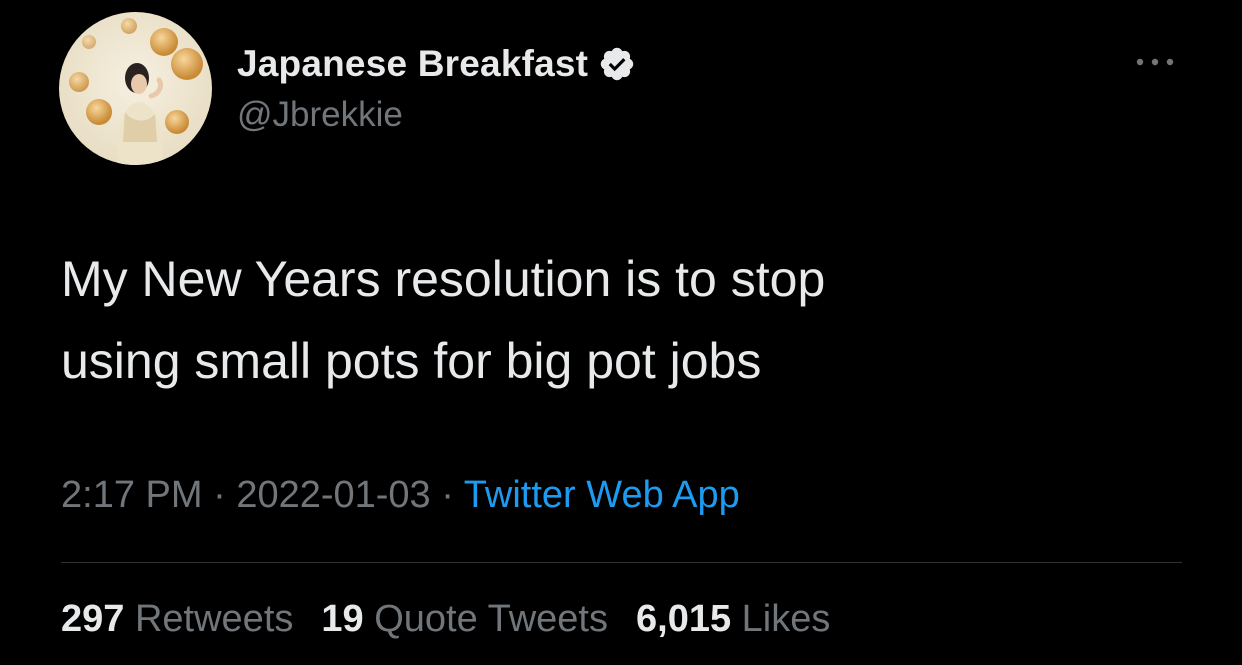 The width and height of the screenshot is (1242, 665). Describe the element at coordinates (411, 361) in the screenshot. I see `tweet-text-line: using small pots for big pot jobs` at that location.